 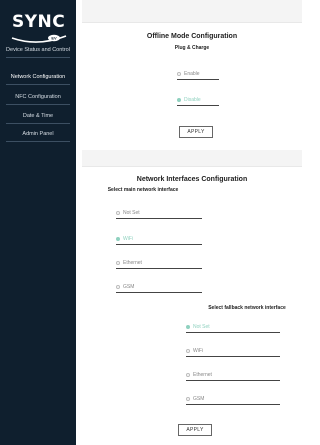 What do you see at coordinates (38, 79) in the screenshot?
I see `sidebar-item-network-configuration: Network Configuration` at bounding box center [38, 79].